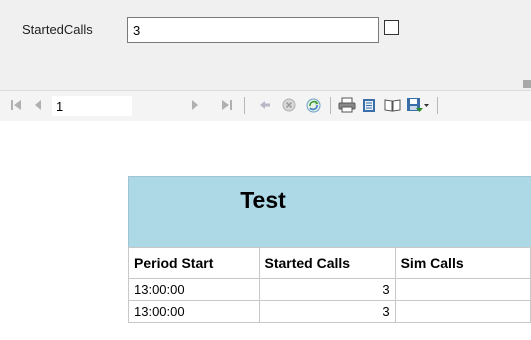  Describe the element at coordinates (16, 105) in the screenshot. I see `first-page-icon` at that location.